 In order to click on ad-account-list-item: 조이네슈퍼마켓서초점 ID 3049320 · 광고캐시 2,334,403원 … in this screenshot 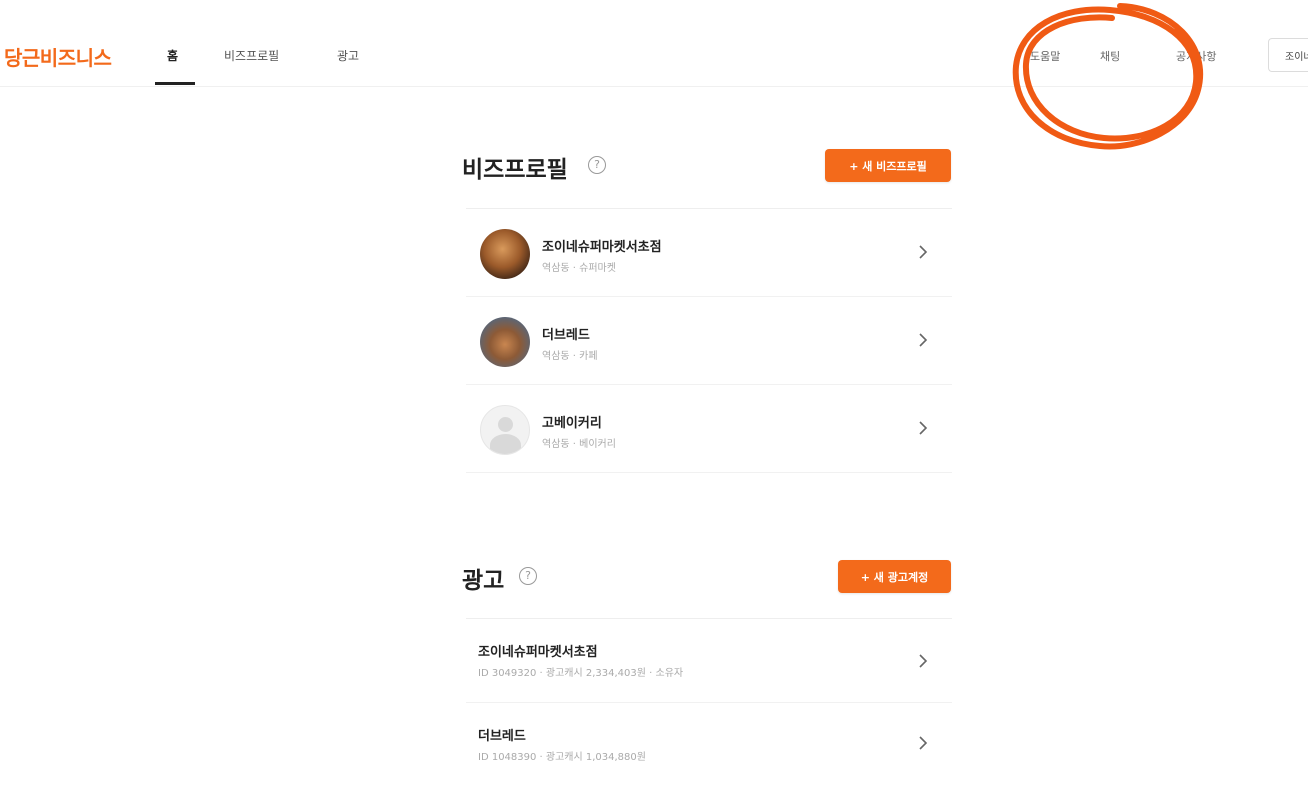, I will do `click(709, 661)`.